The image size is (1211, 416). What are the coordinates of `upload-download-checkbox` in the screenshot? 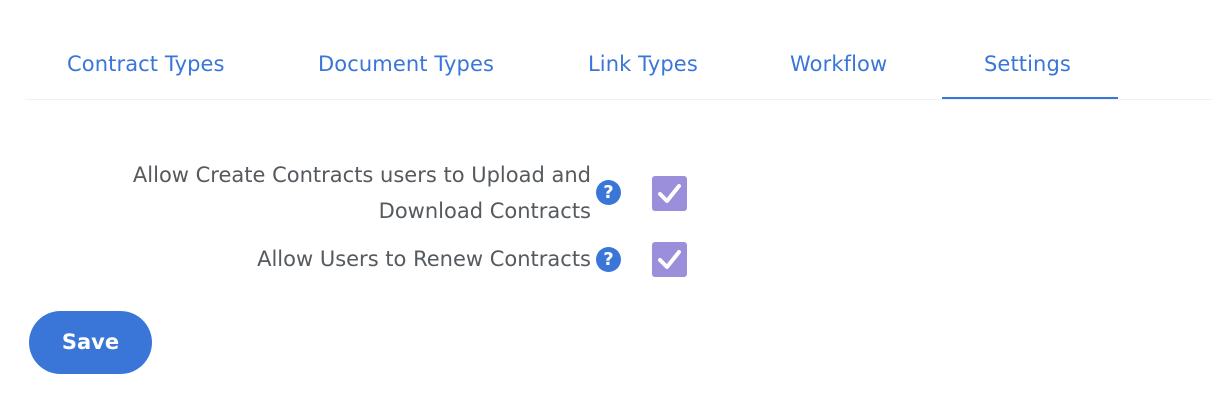 It's located at (669, 193).